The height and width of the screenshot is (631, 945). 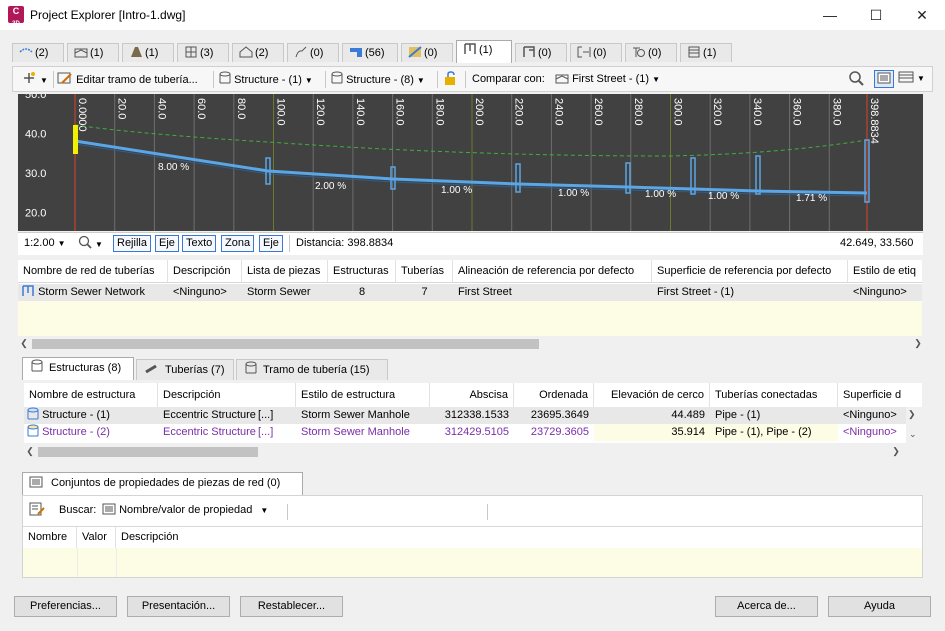 I want to click on zoom-button, so click(x=856, y=78).